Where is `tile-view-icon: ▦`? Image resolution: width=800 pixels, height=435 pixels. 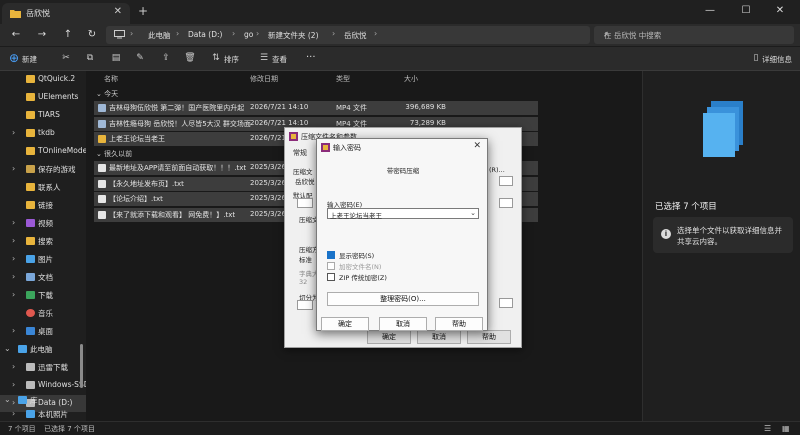
tile-view-icon: ▦ is located at coordinates (786, 428).